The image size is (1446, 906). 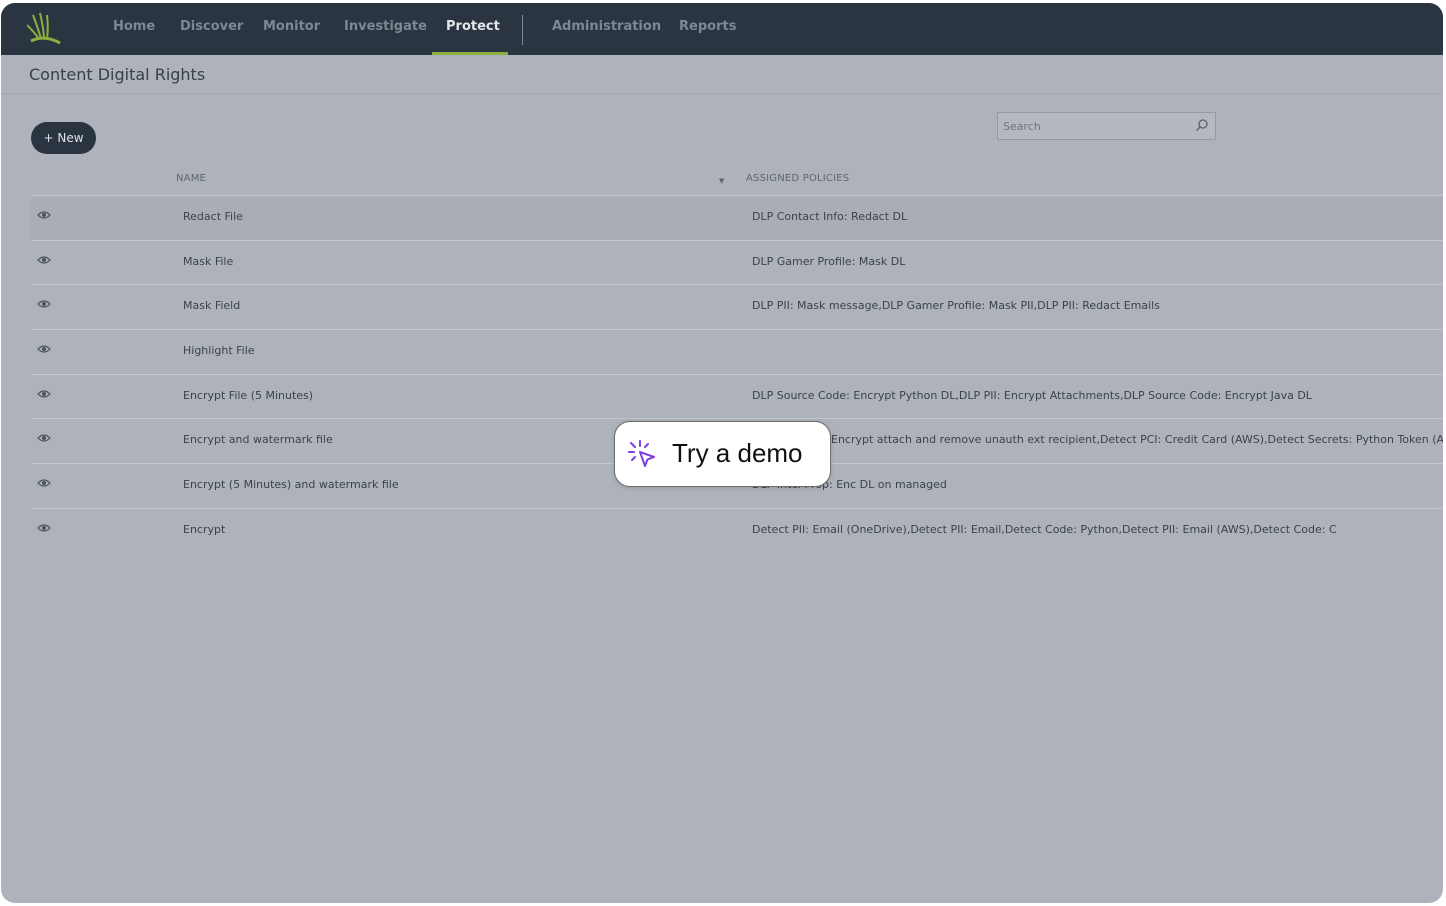 What do you see at coordinates (63, 138) in the screenshot?
I see `new-button: + New` at bounding box center [63, 138].